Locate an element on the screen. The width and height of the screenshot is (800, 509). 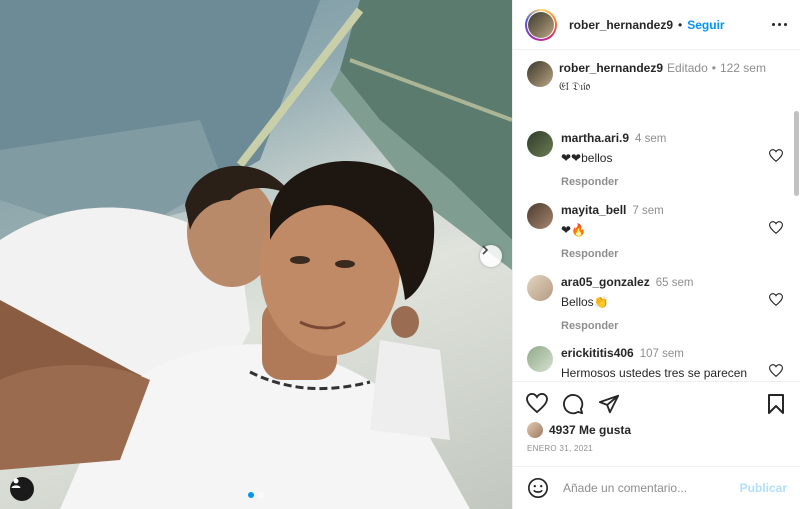
likes-count: 4937 Me gusta is located at coordinates (579, 430).